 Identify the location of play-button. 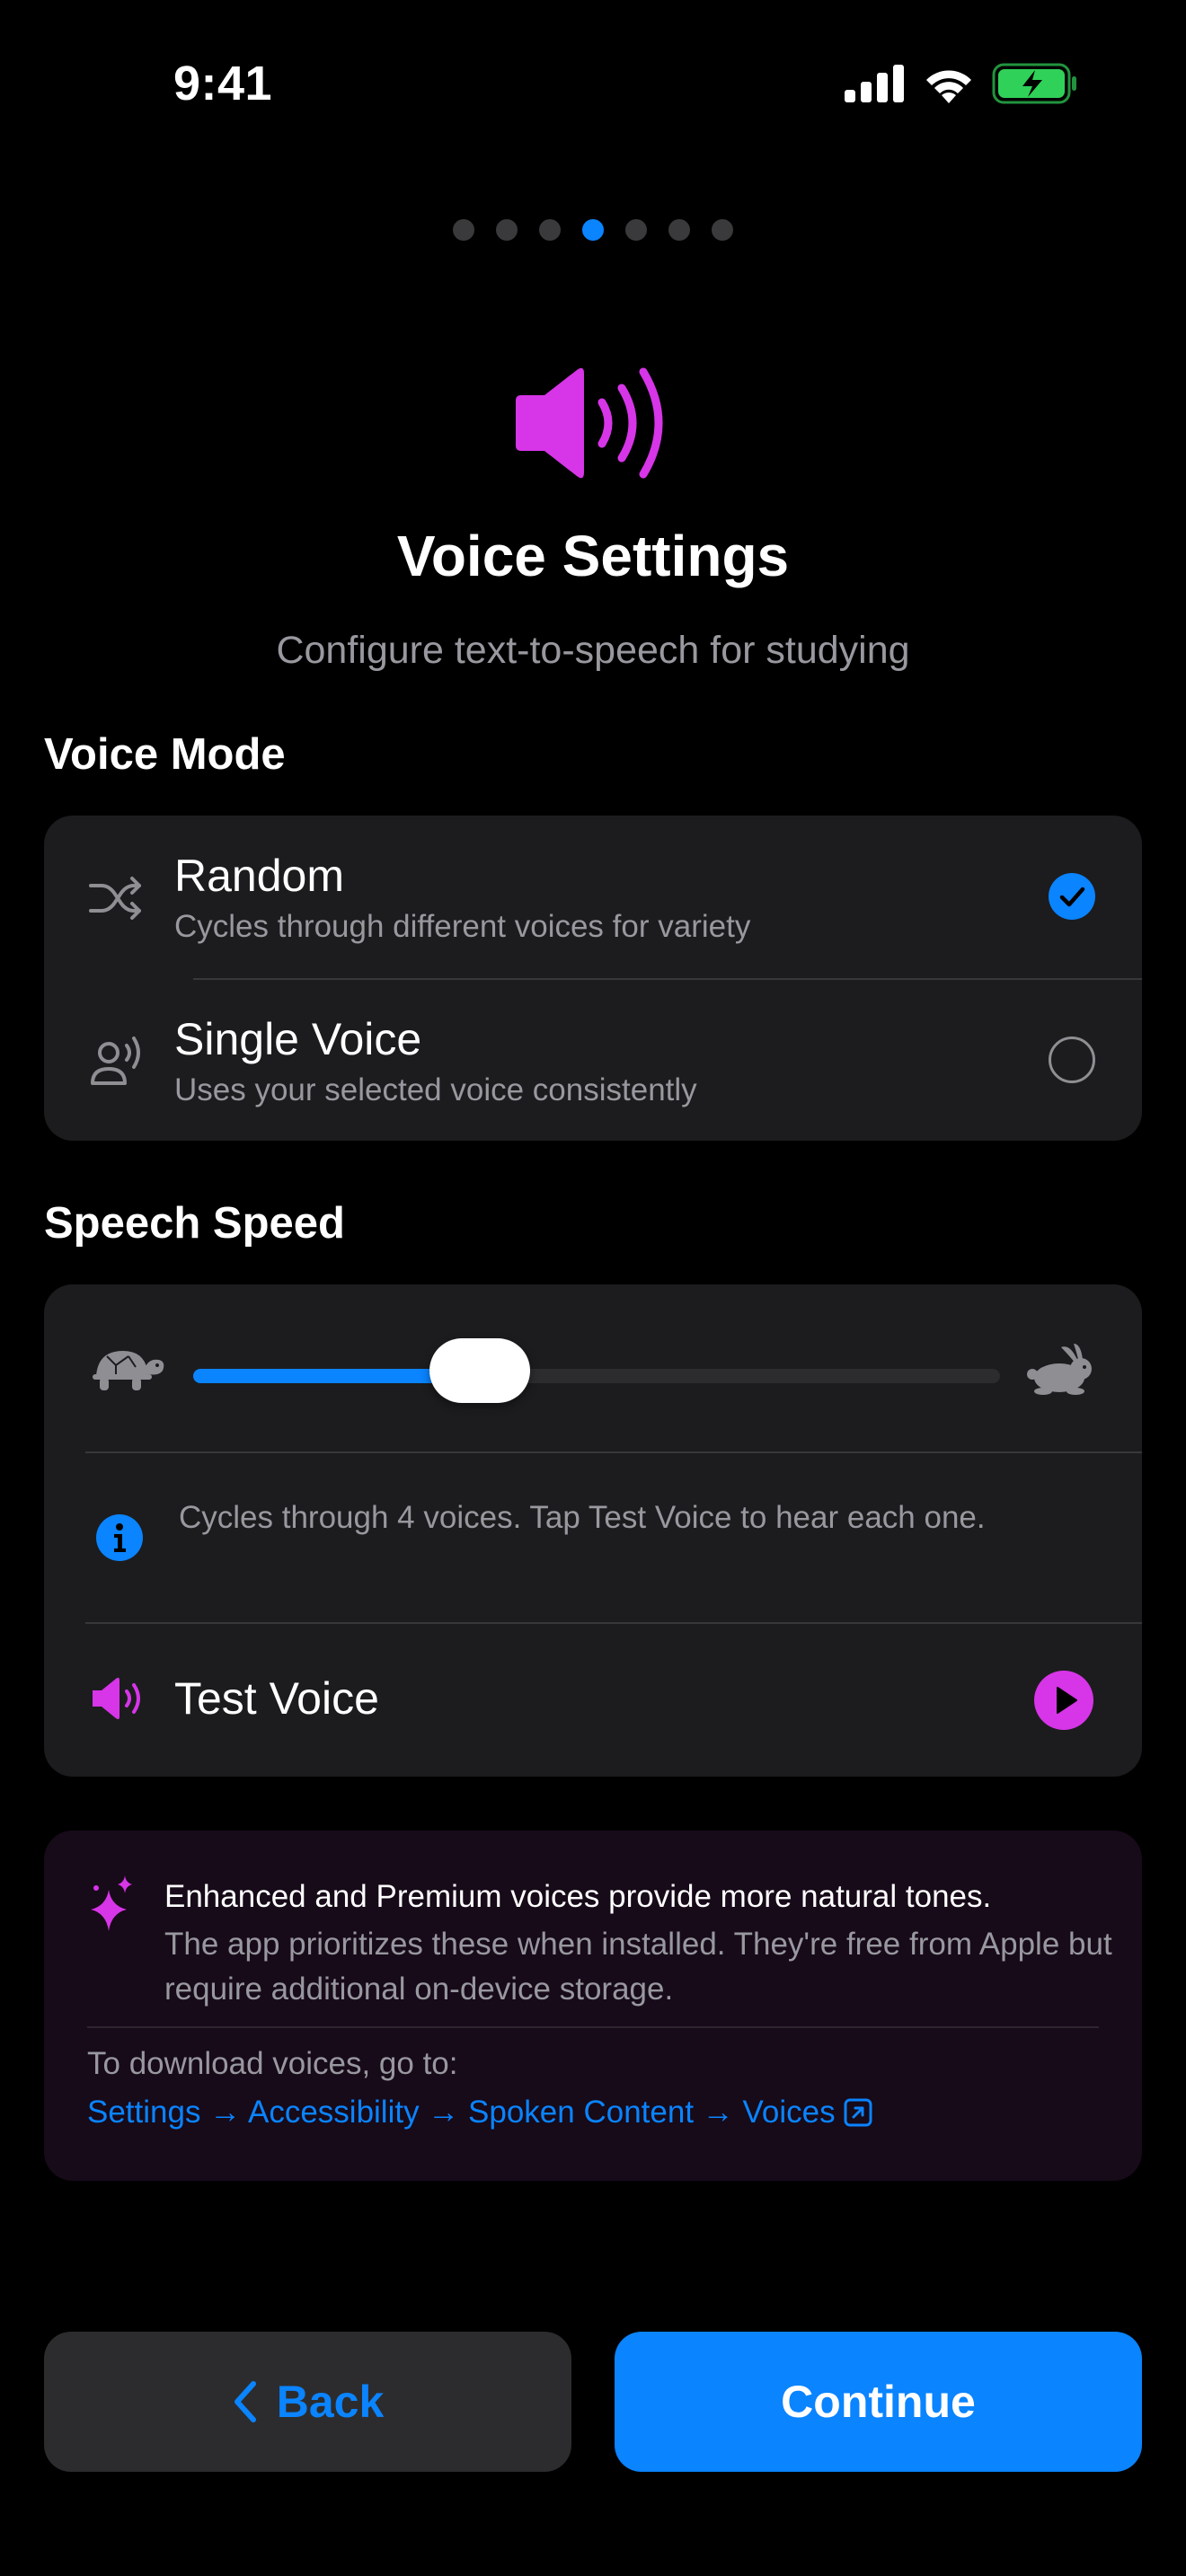
(1063, 1700).